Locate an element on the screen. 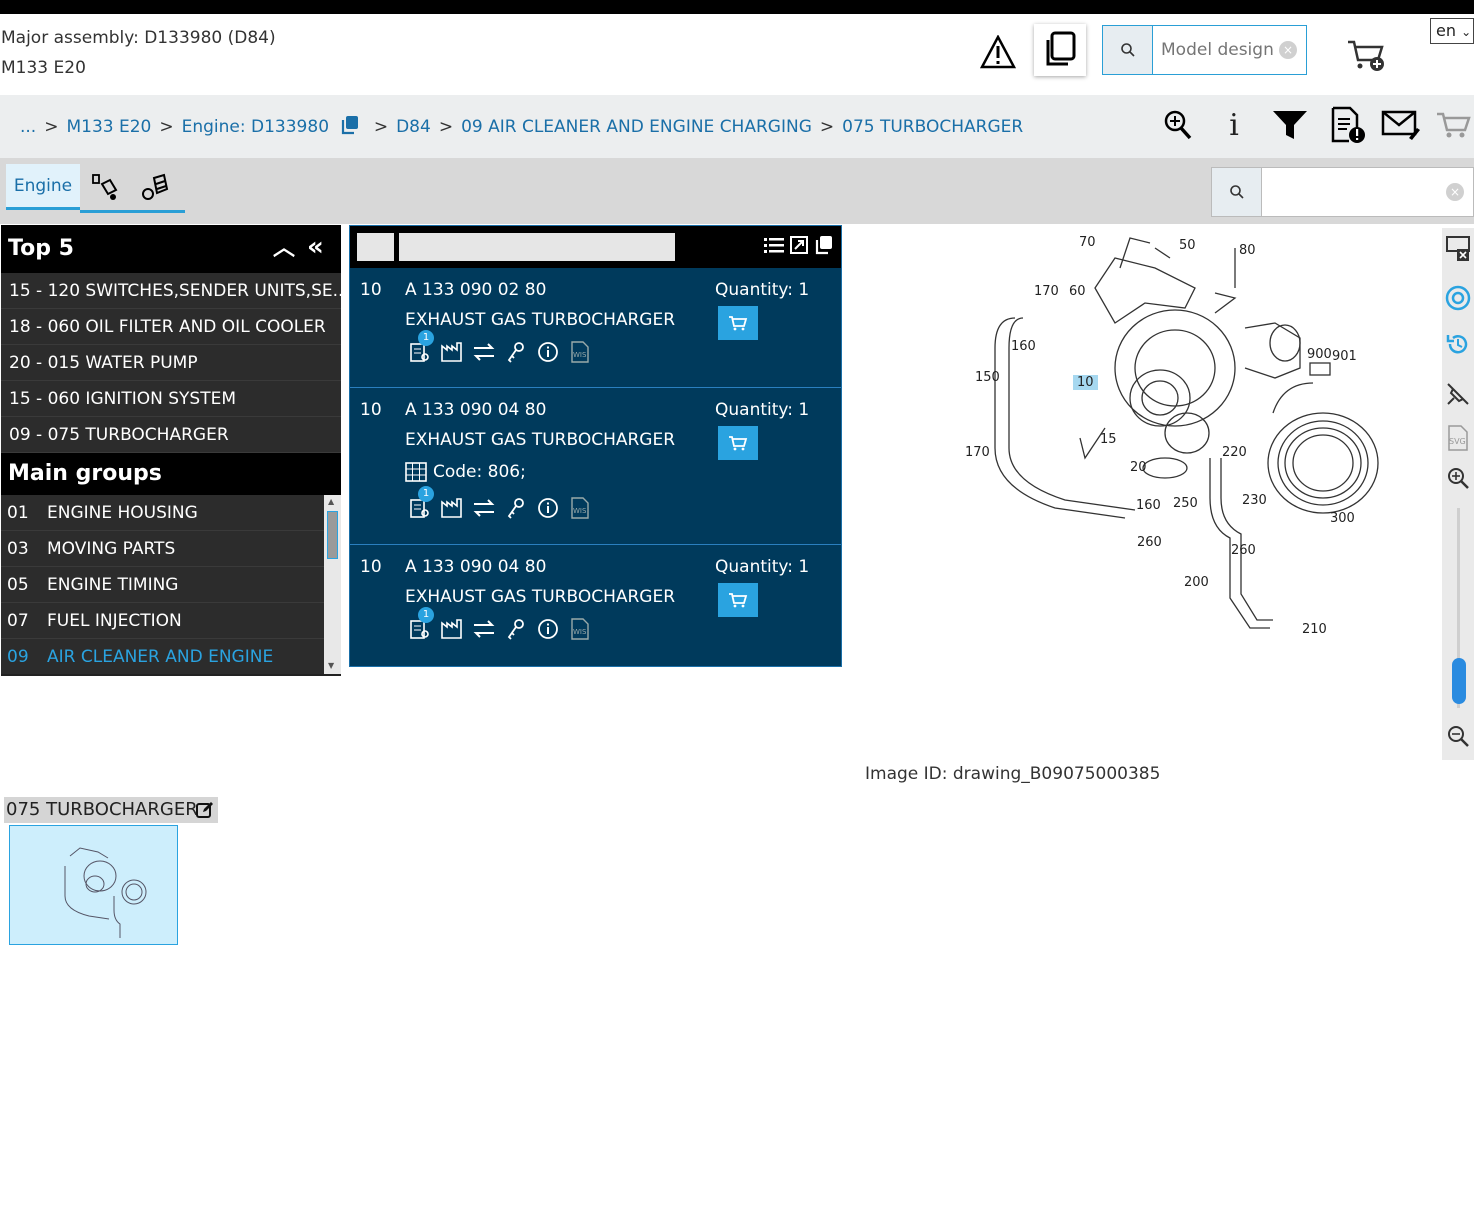  breadcrumb-subgroup: 075 TURBOCHARGER is located at coordinates (932, 127).